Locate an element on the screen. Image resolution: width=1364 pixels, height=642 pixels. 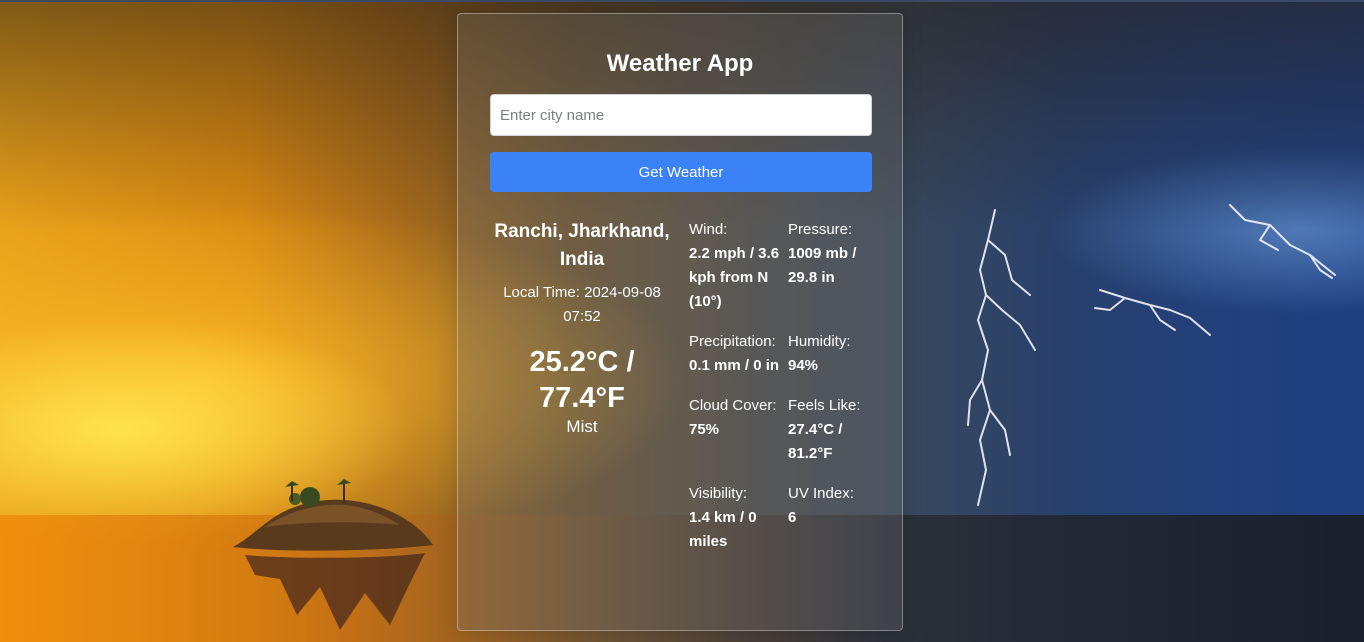
local-time: Local Time: 2024-09-08 07:52 is located at coordinates (582, 305).